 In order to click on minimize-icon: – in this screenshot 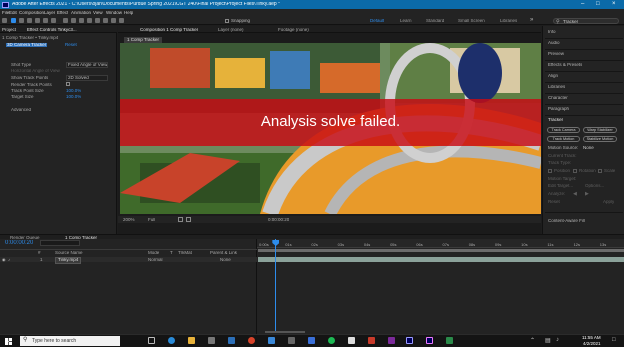, I will do `click(582, 4)`.